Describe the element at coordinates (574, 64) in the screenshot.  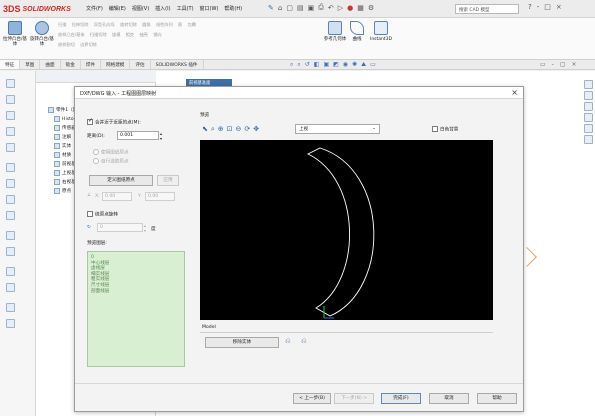
I see `doc-close-icon: ×` at that location.